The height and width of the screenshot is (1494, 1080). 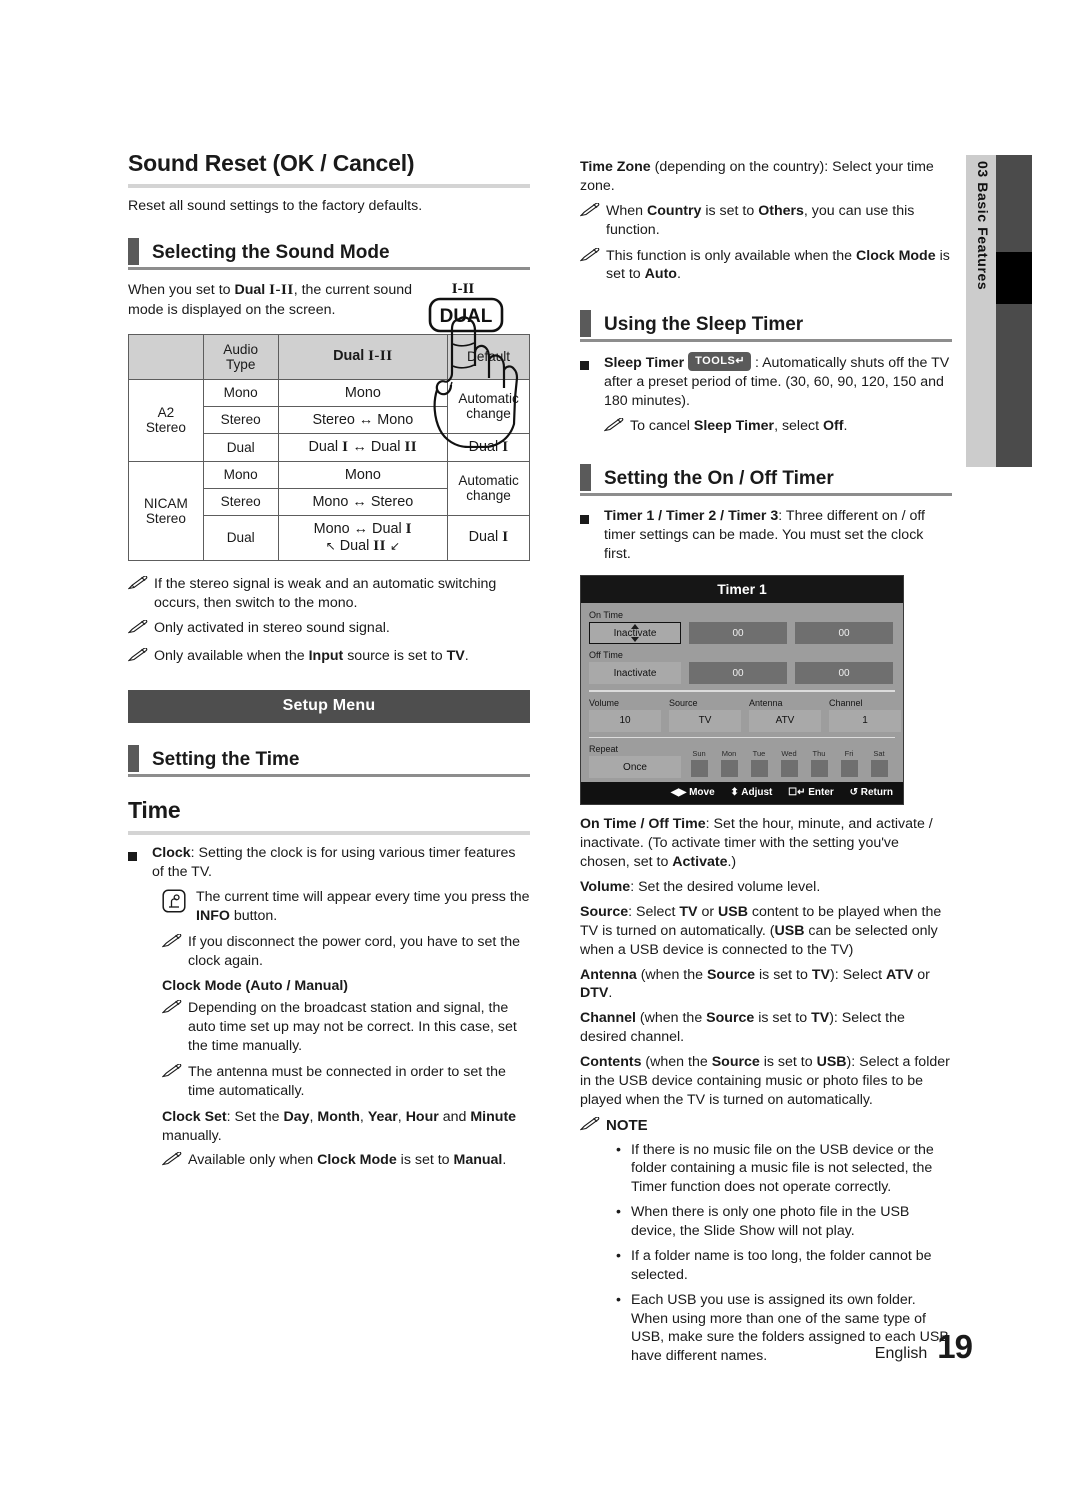 I want to click on section-heading-selecting-sound-mode: Selecting the Sound Mode, so click(x=329, y=251).